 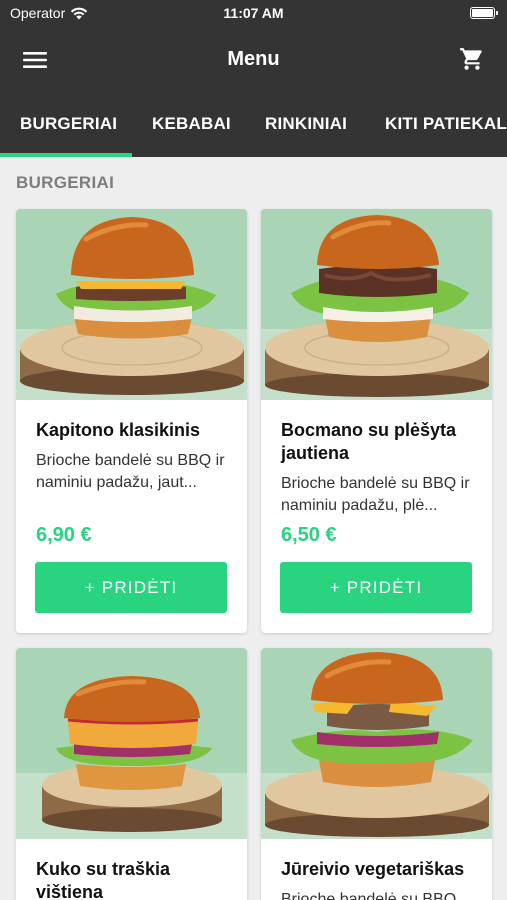 What do you see at coordinates (64, 535) in the screenshot?
I see `product-price: 6,90 €` at bounding box center [64, 535].